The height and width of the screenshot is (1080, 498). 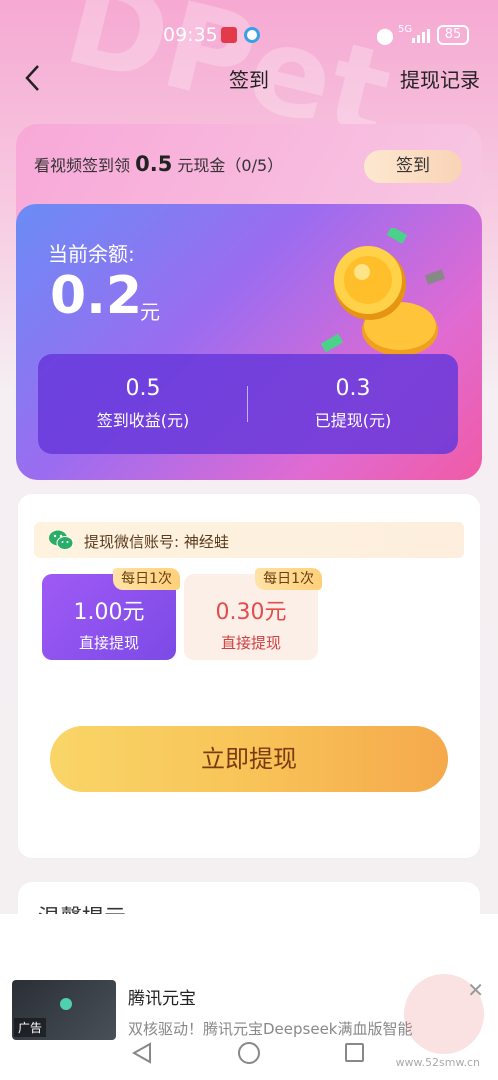 I want to click on balance-value: 0.2, so click(x=96, y=296).